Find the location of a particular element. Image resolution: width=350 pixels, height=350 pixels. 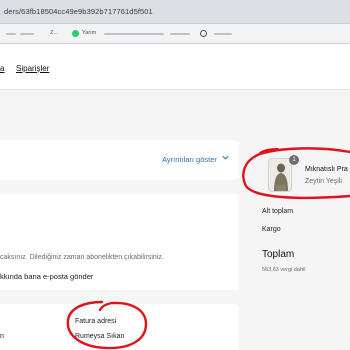

nav-link-partial: a is located at coordinates (2, 68).